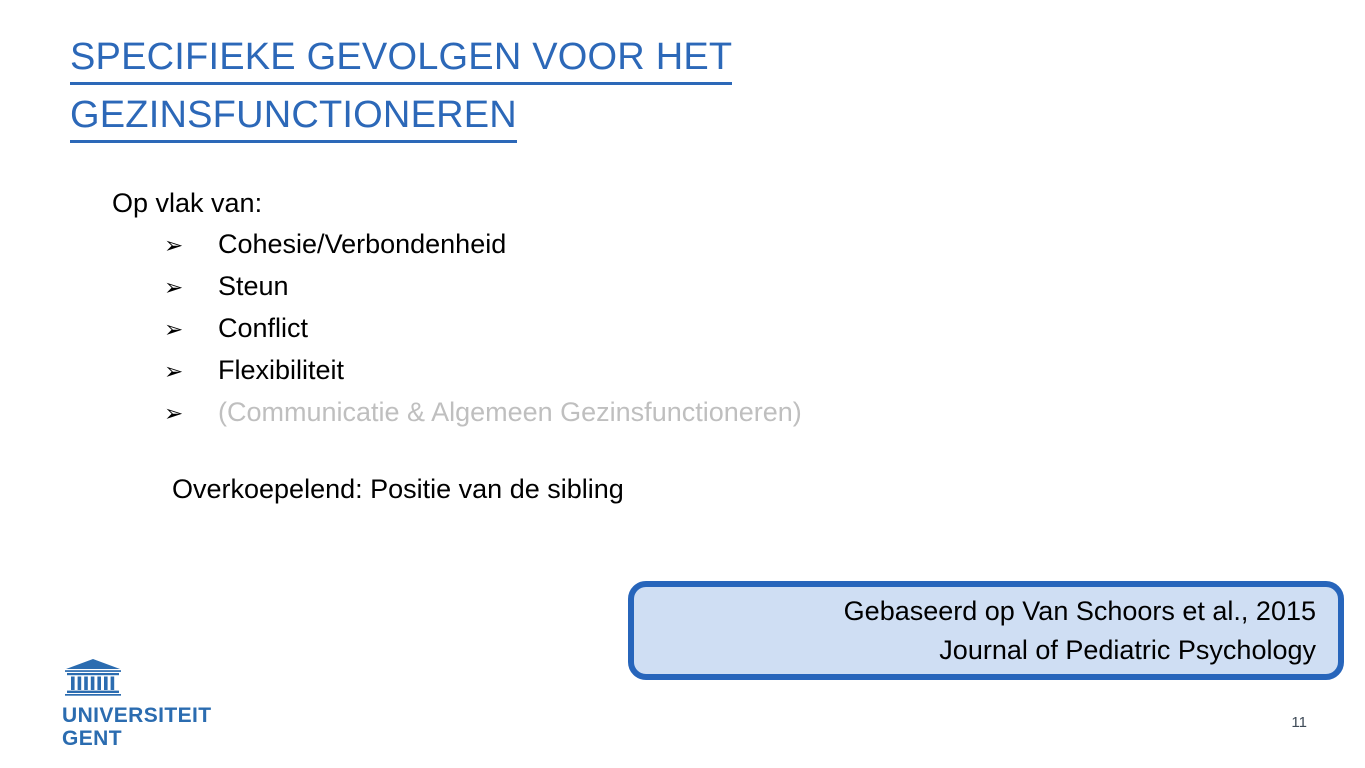  What do you see at coordinates (187, 203) in the screenshot?
I see `lead-text: Op vlak van:` at bounding box center [187, 203].